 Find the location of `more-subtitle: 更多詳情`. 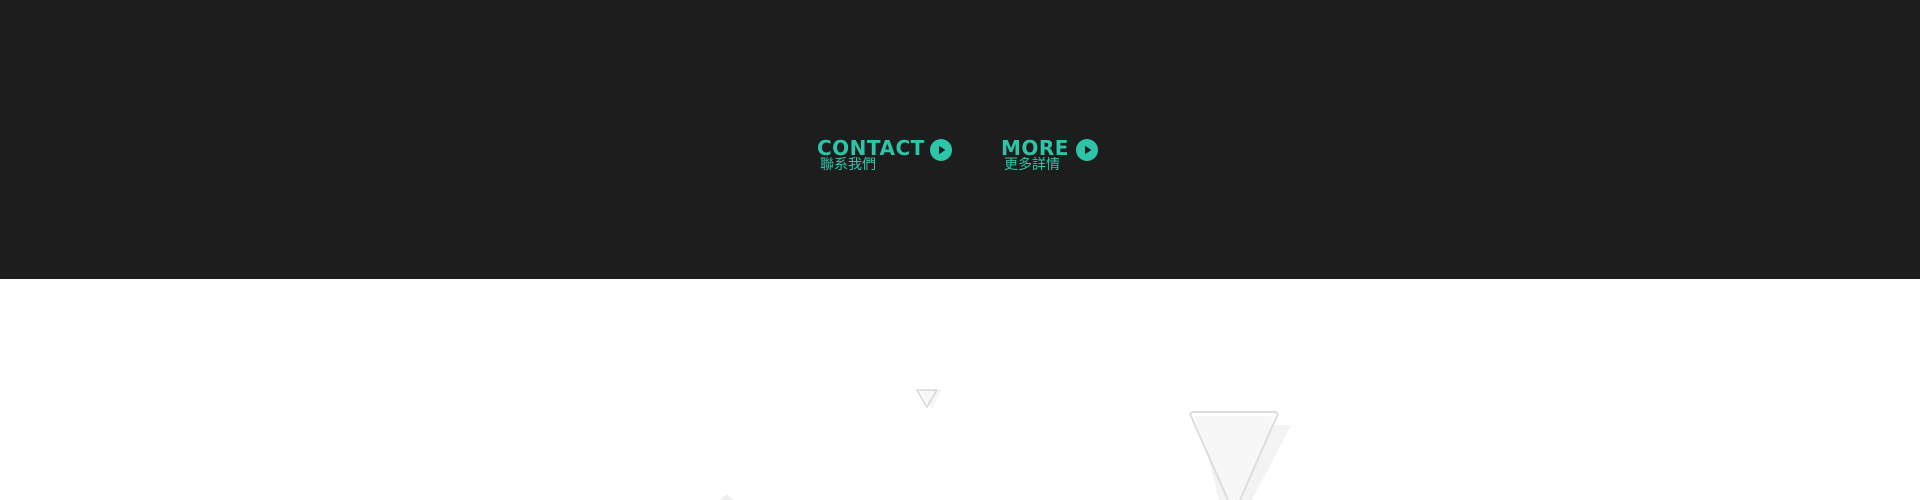

more-subtitle: 更多詳情 is located at coordinates (1032, 165).